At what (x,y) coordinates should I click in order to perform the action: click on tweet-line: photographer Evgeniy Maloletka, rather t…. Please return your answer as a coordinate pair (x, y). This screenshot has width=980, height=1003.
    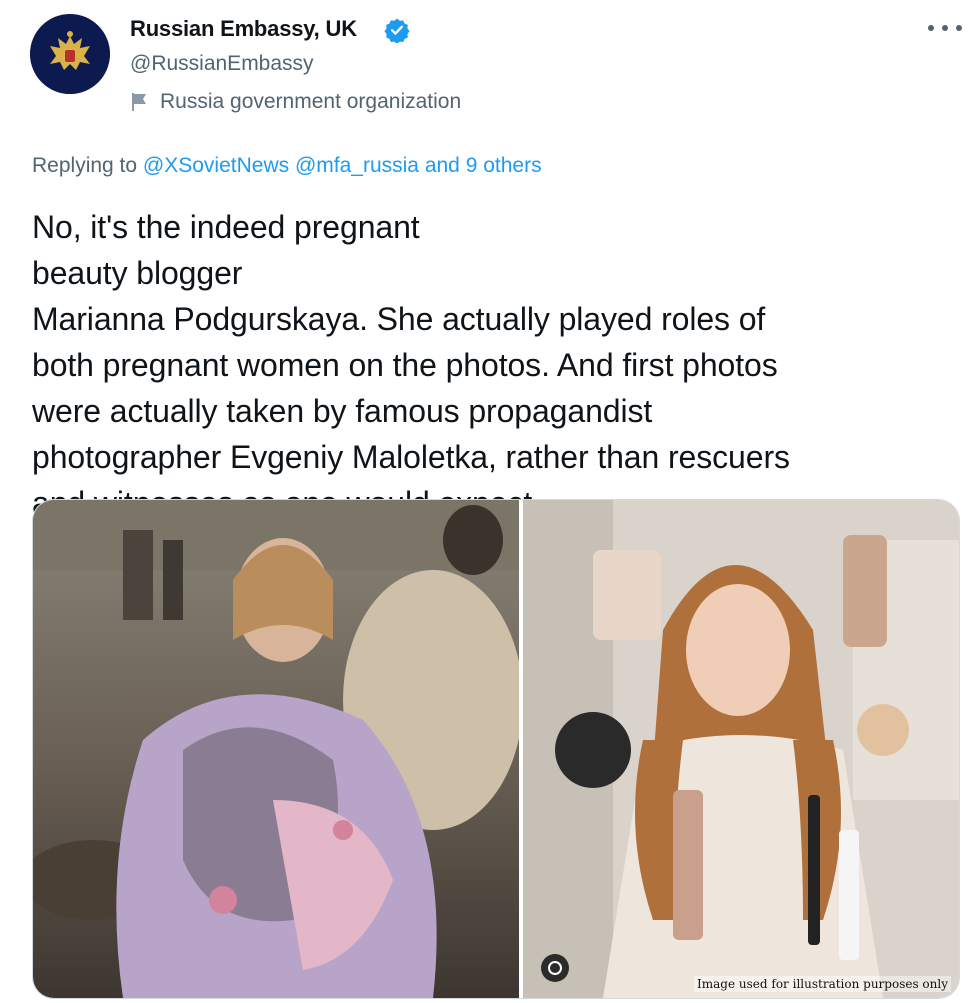
    Looking at the image, I should click on (411, 457).